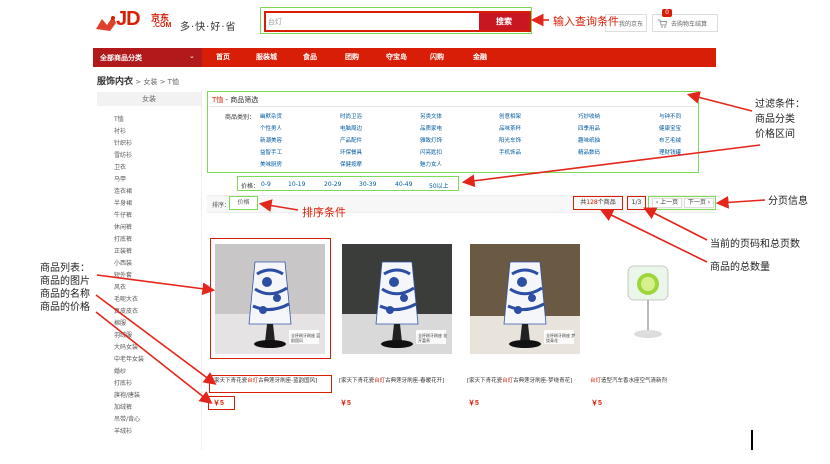 This screenshot has width=830, height=464. Describe the element at coordinates (675, 224) in the screenshot. I see `arrow-page-current` at that location.